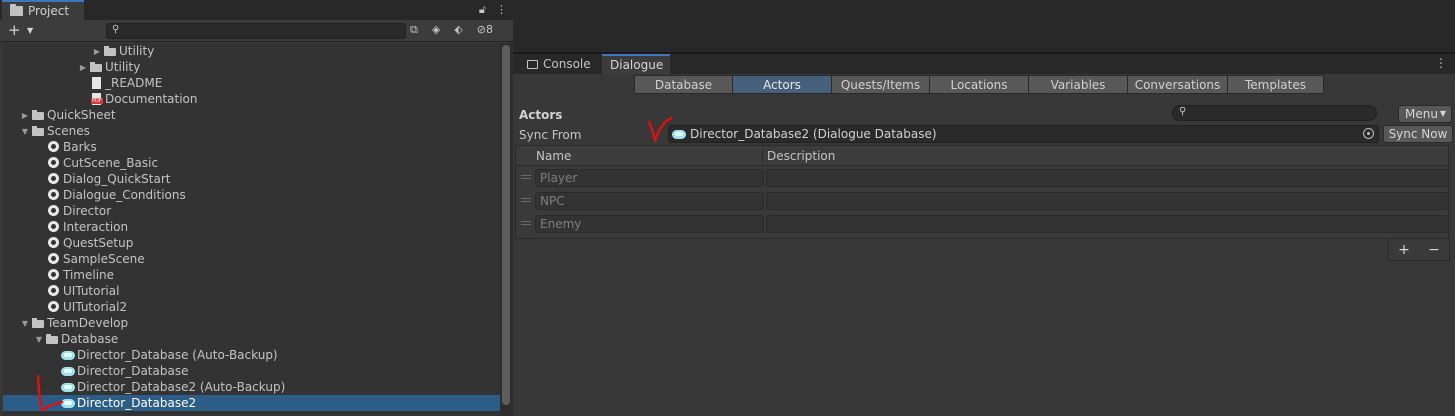 The image size is (1455, 416). I want to click on tree-item: Dialog_QuickStart, so click(251, 179).